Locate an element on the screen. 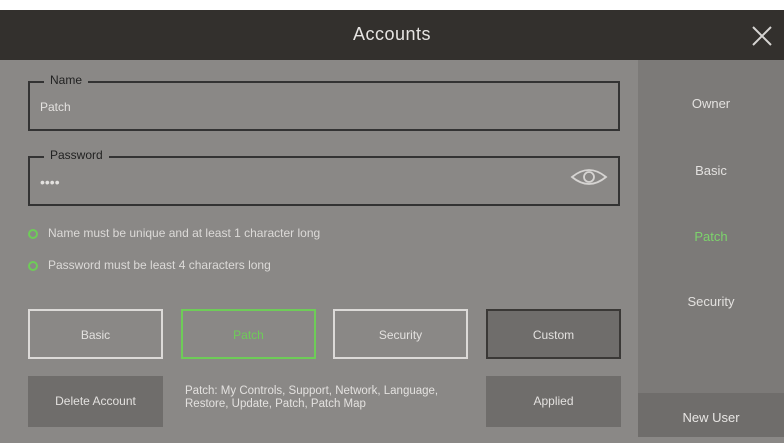 This screenshot has width=784, height=443. rule-password: Password must be least 4 characters long is located at coordinates (149, 265).